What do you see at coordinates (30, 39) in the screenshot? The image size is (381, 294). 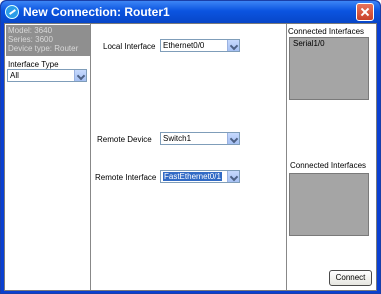 I see `device-series: Series: 3600` at bounding box center [30, 39].